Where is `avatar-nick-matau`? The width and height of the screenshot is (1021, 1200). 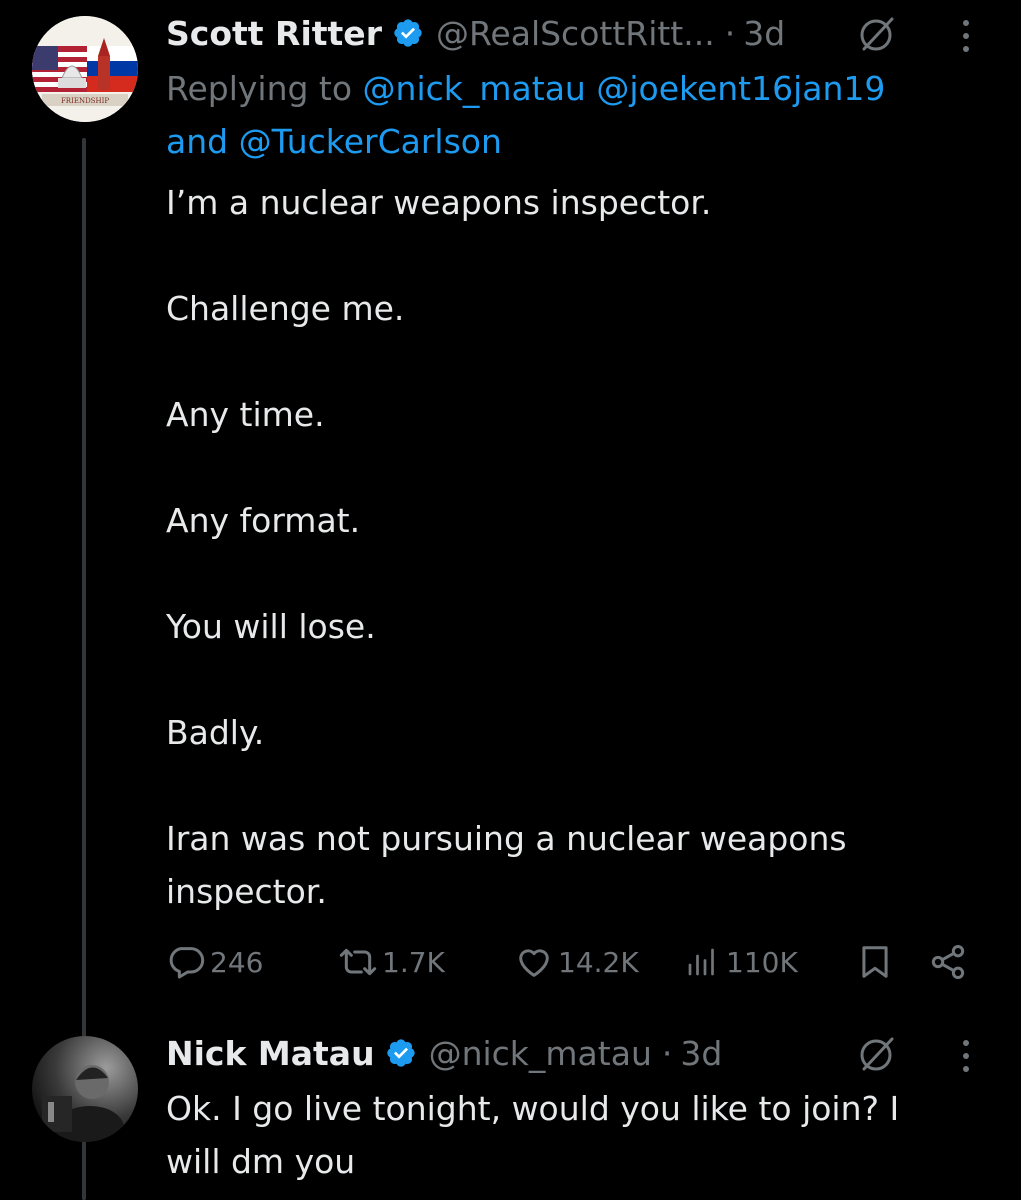 avatar-nick-matau is located at coordinates (85, 1089).